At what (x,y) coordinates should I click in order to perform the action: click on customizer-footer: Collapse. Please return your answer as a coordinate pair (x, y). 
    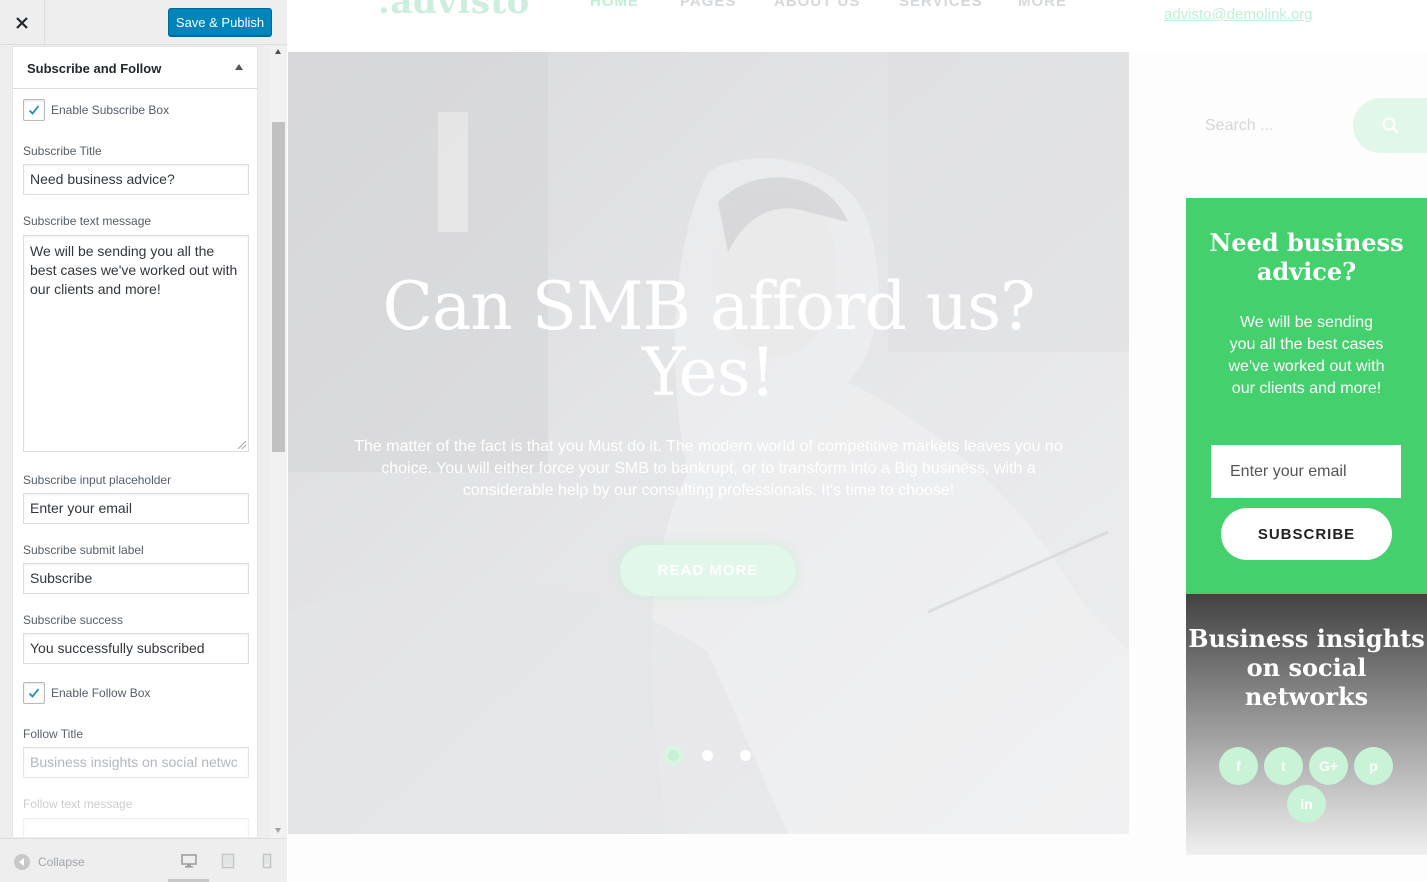
    Looking at the image, I should click on (143, 860).